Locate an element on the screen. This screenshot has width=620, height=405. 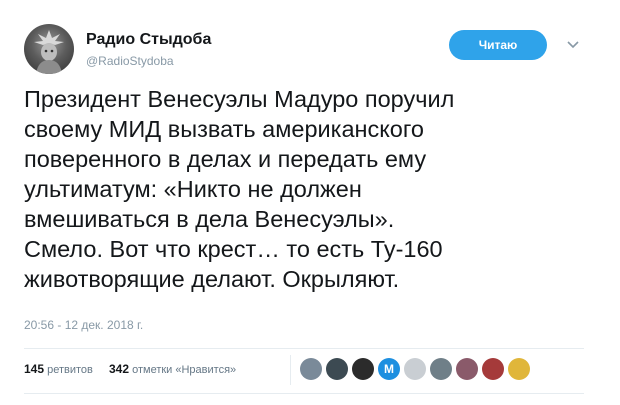
author-avatar is located at coordinates (49, 49).